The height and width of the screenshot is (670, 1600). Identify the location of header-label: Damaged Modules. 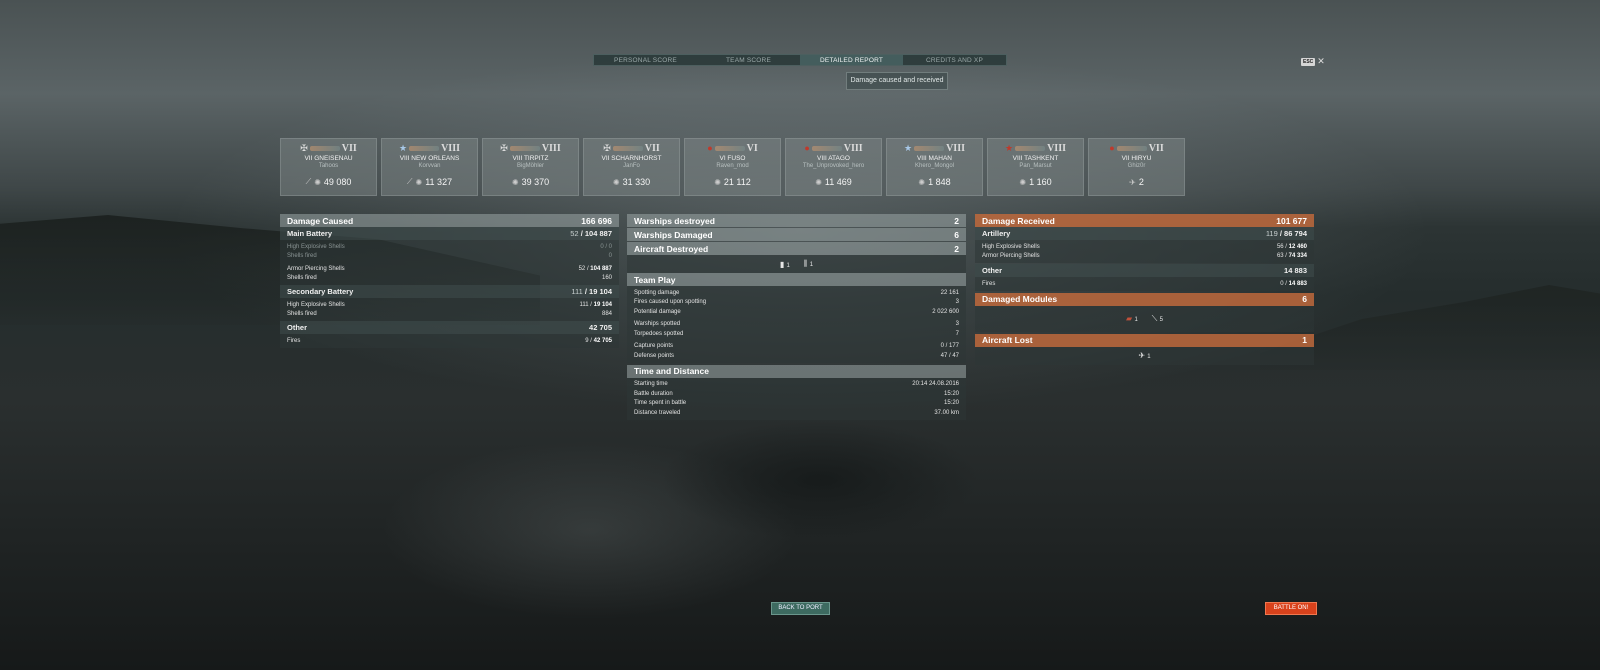
(1020, 299).